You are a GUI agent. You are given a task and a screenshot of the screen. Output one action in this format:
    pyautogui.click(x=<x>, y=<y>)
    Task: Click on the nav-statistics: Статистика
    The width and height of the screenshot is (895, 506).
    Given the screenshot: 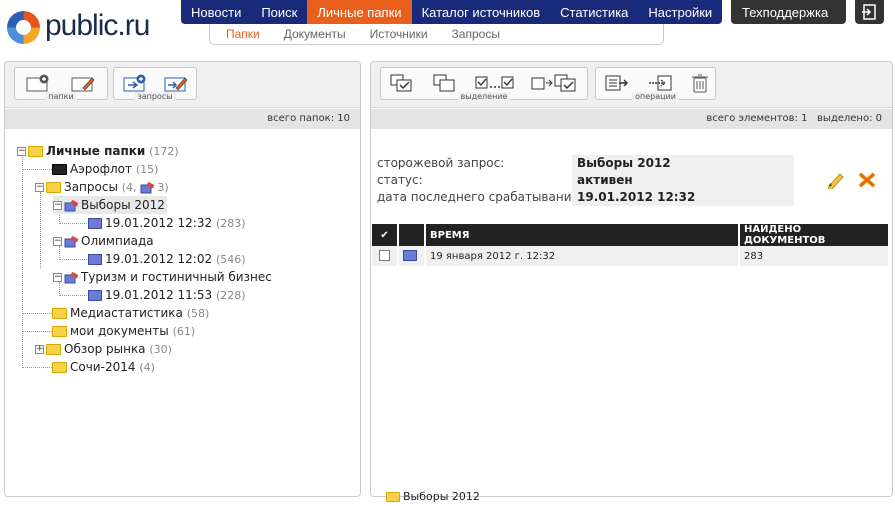 What is the action you would take?
    pyautogui.click(x=594, y=12)
    